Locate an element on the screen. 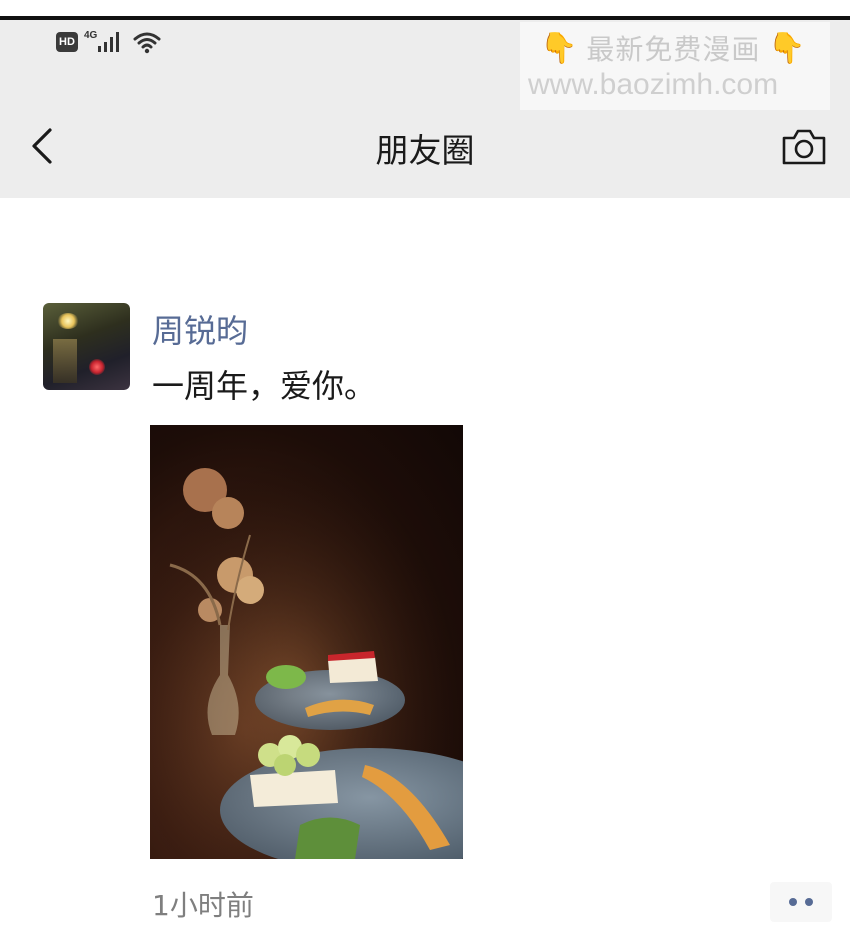 The height and width of the screenshot is (938, 850). watermark: 👇 最新免费漫画 👇 www.baozimh.com is located at coordinates (675, 66).